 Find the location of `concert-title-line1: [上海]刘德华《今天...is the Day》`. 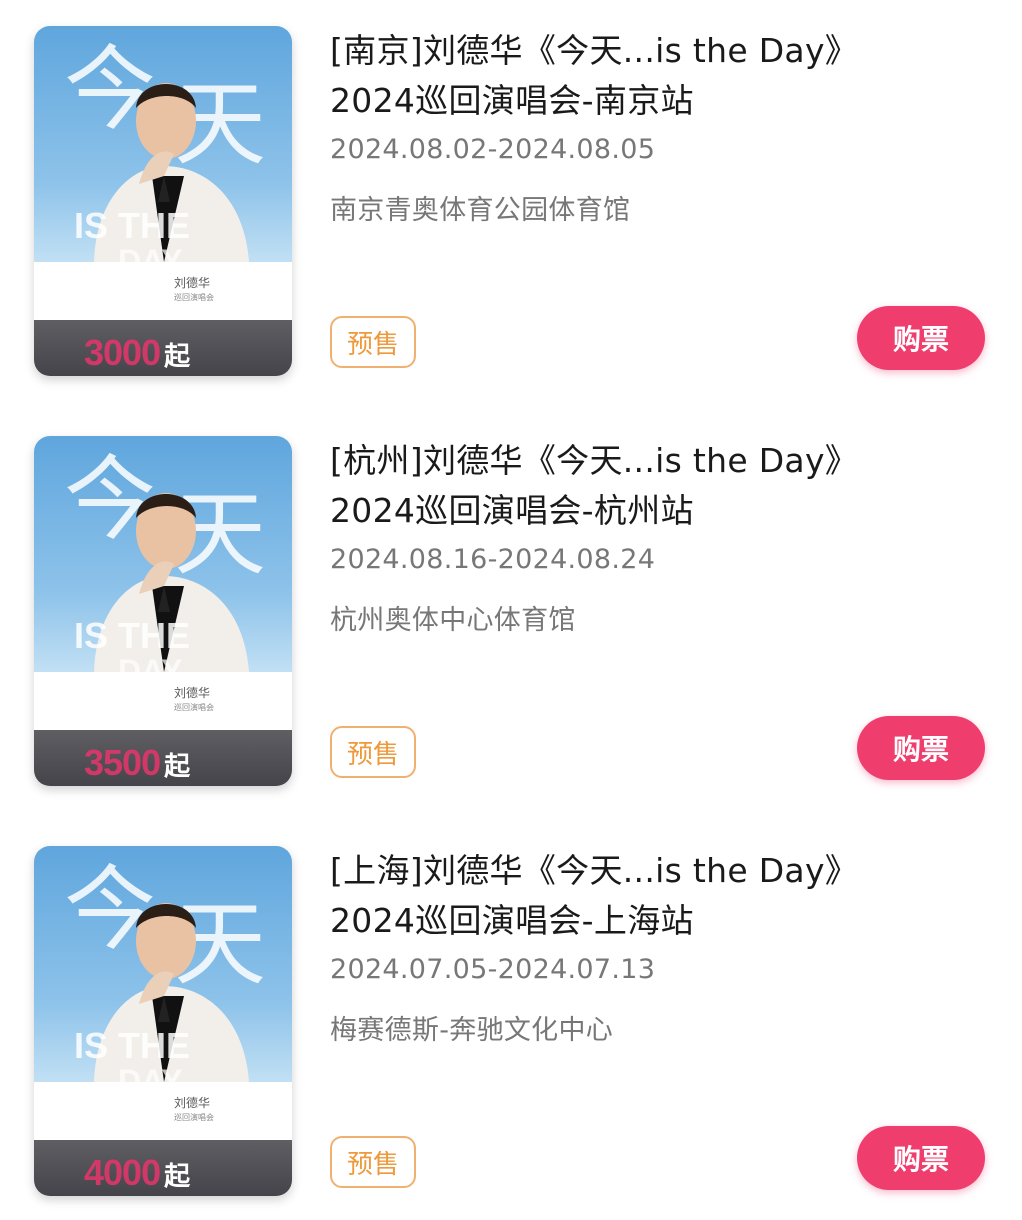

concert-title-line1: [上海]刘德华《今天...is the Day》 is located at coordinates (594, 870).